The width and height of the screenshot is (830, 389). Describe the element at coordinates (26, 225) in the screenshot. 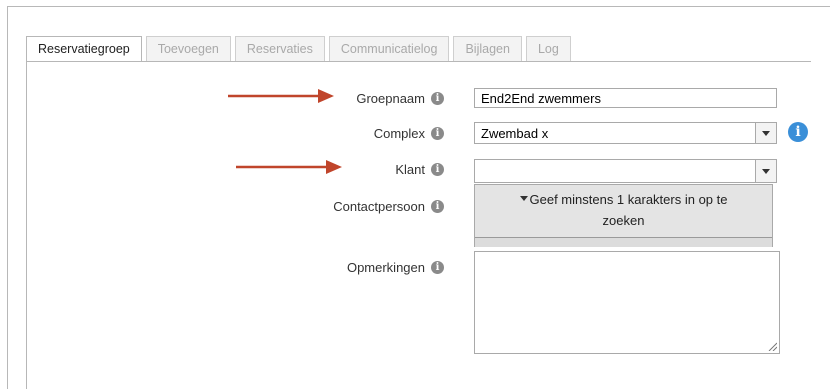

I see `panel-border` at that location.